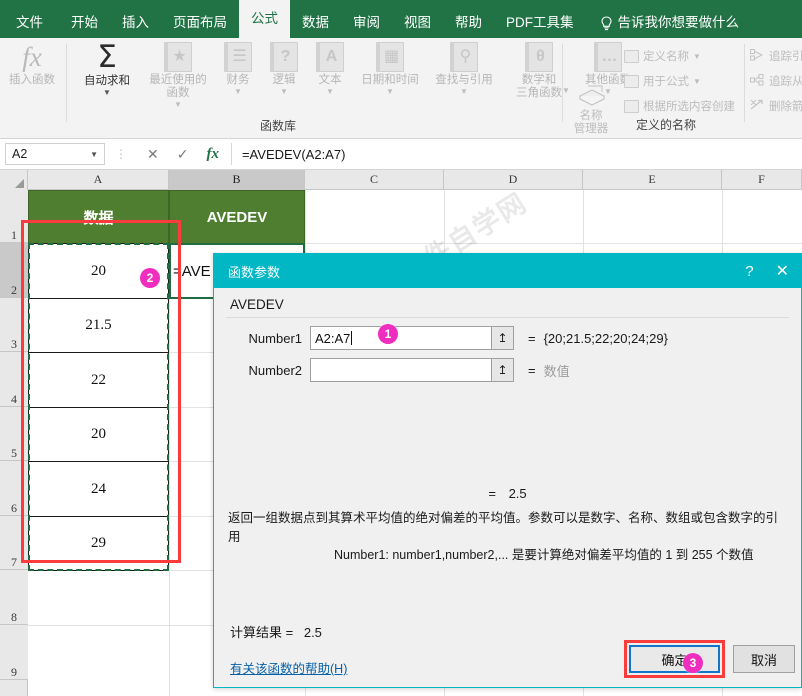 The image size is (802, 696). I want to click on cell-b1: AVEDEV, so click(237, 217).